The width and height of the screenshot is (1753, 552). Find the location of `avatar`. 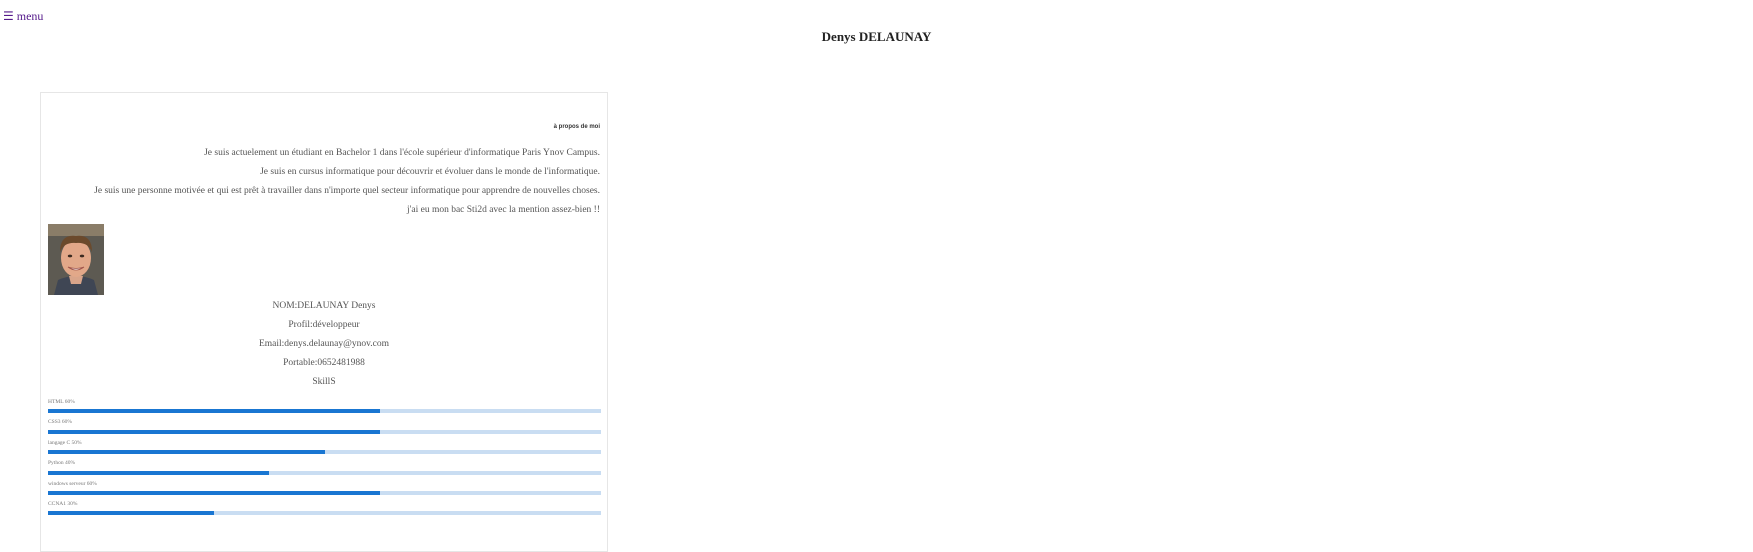

avatar is located at coordinates (76, 259).